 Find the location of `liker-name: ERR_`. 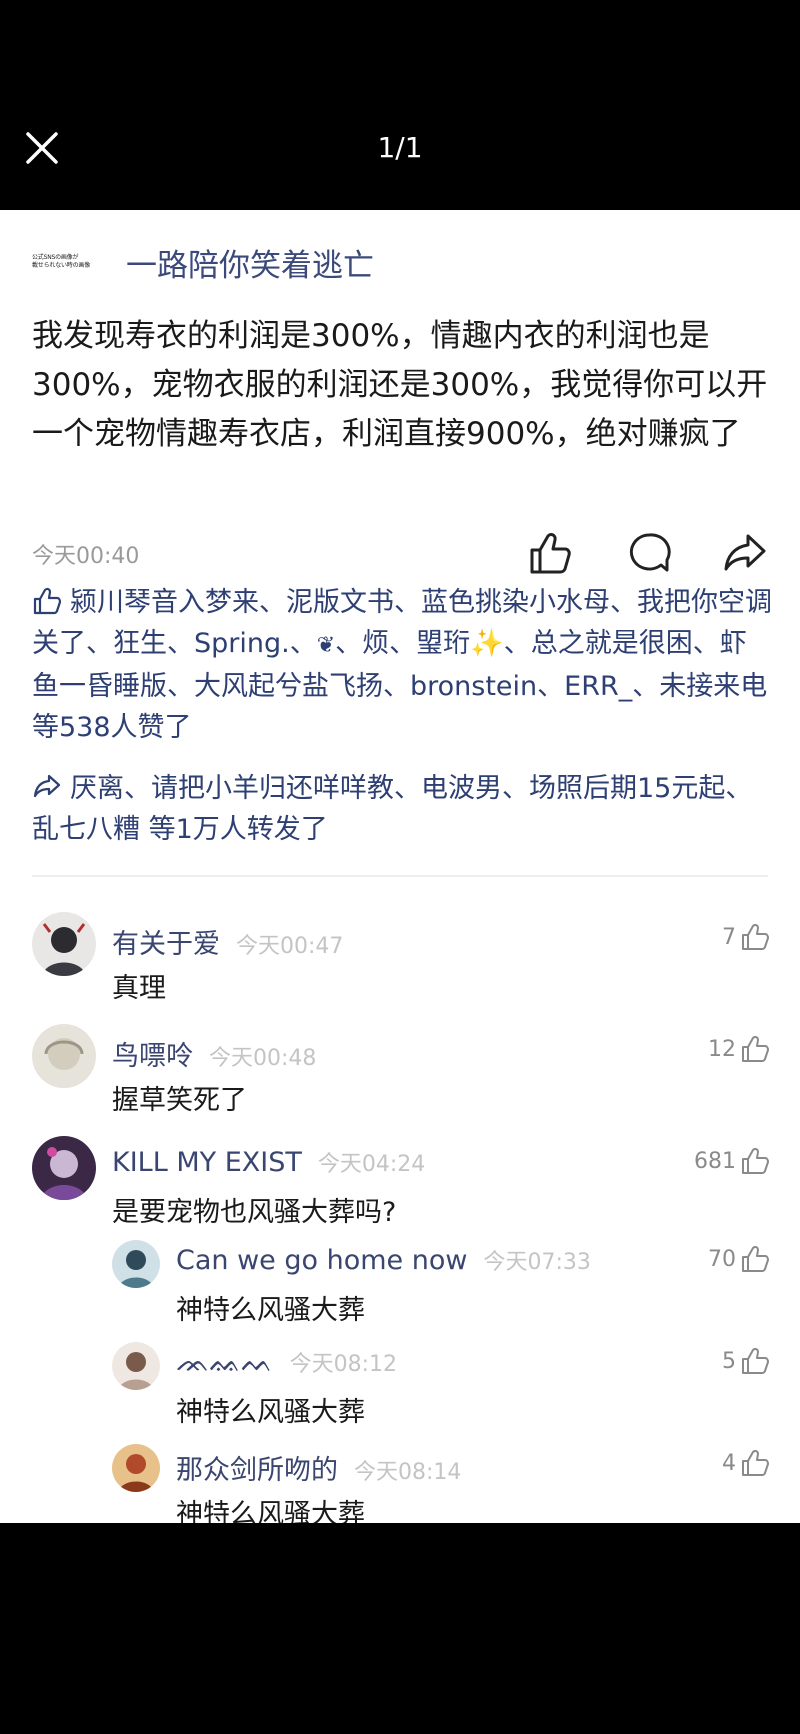

liker-name: ERR_ is located at coordinates (598, 686).